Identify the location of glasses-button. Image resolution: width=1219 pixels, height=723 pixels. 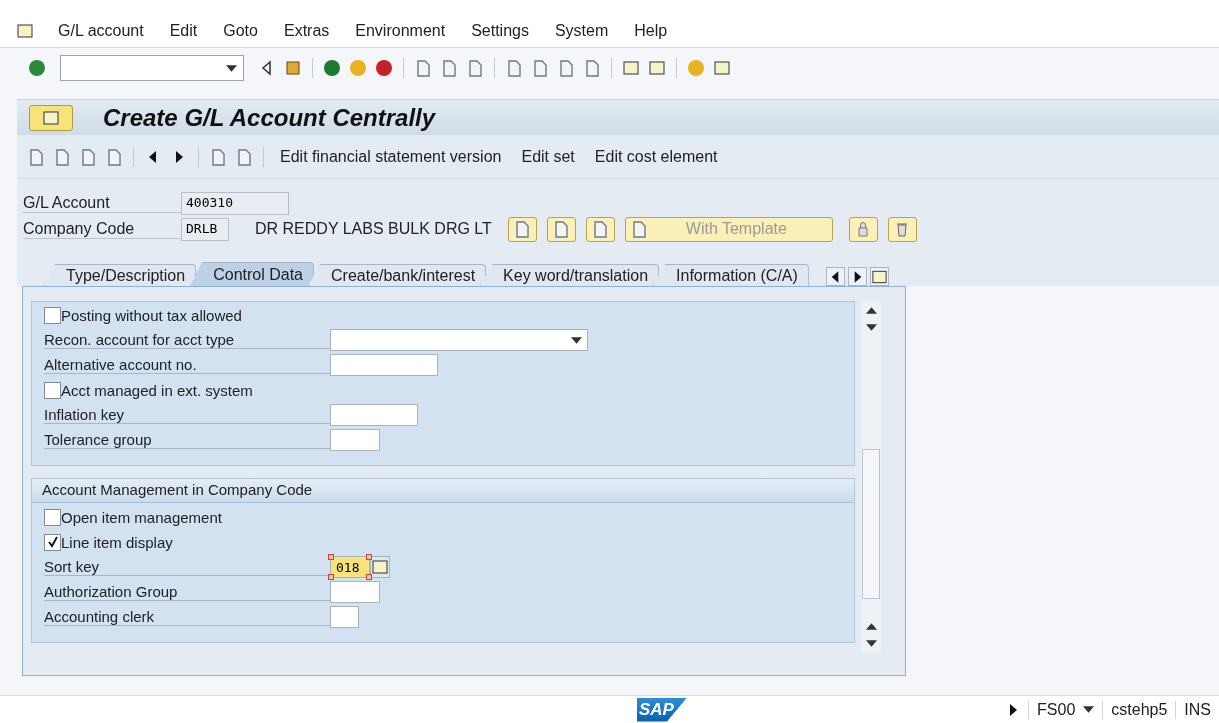
(522, 229).